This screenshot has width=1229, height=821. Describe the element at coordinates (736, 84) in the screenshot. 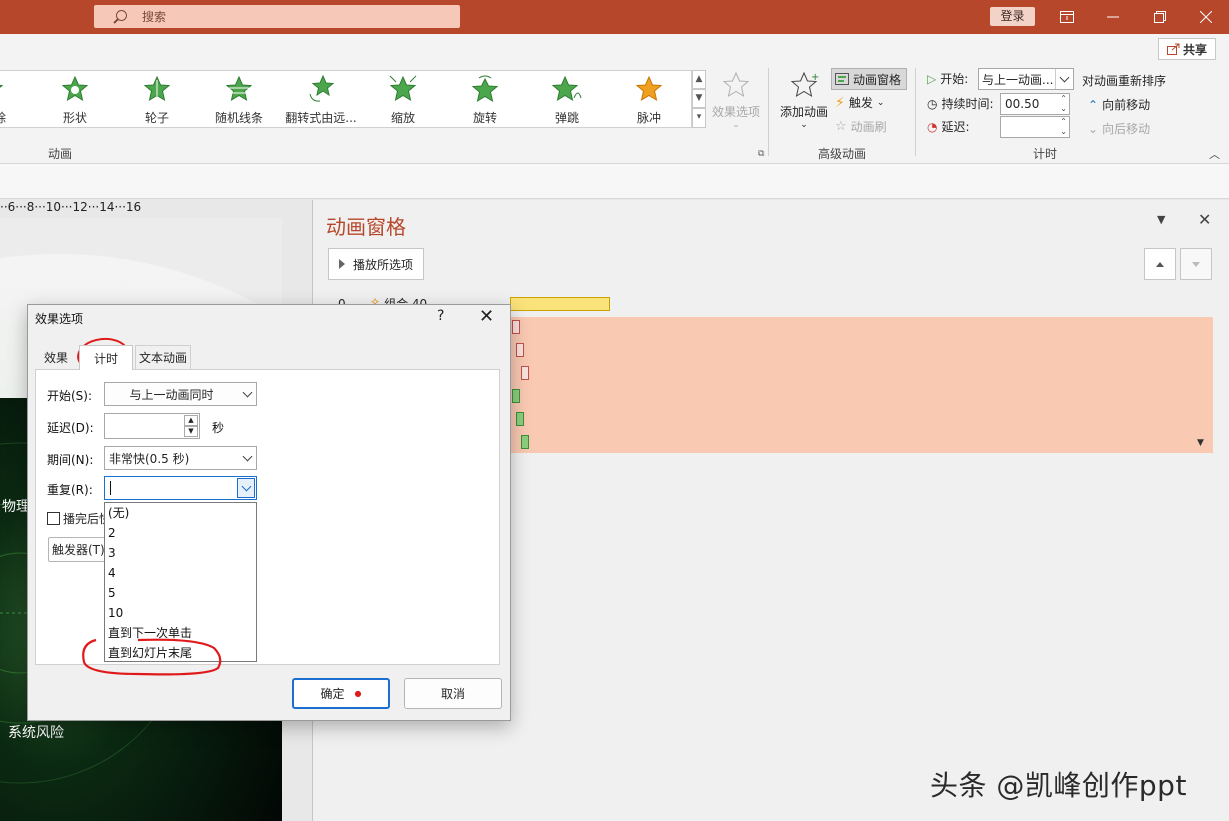

I see `effect-options-star-icon` at that location.